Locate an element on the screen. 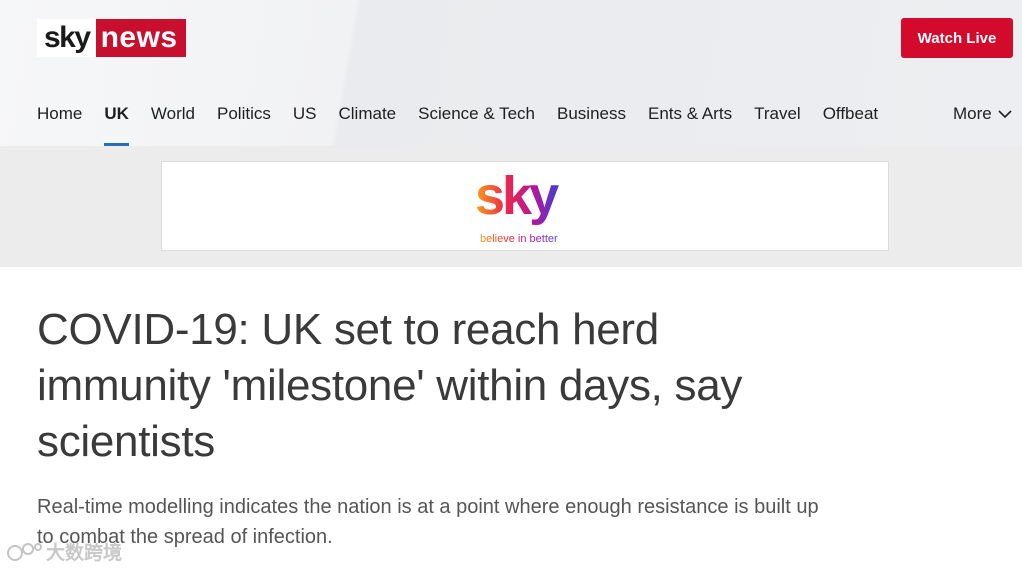 Image resolution: width=1022 pixels, height=572 pixels. sky-news-logo: sky news is located at coordinates (111, 38).